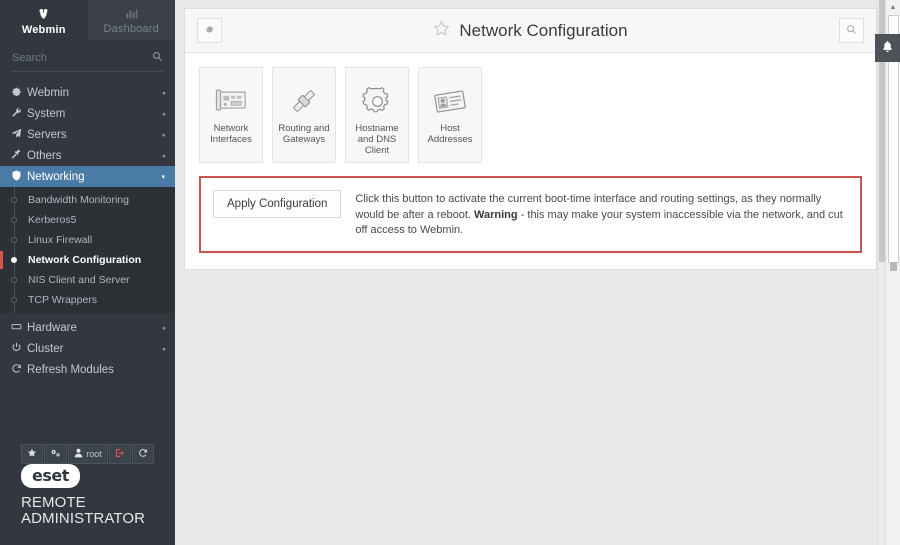  I want to click on sidebar-item-system: System ◂, so click(87, 113).